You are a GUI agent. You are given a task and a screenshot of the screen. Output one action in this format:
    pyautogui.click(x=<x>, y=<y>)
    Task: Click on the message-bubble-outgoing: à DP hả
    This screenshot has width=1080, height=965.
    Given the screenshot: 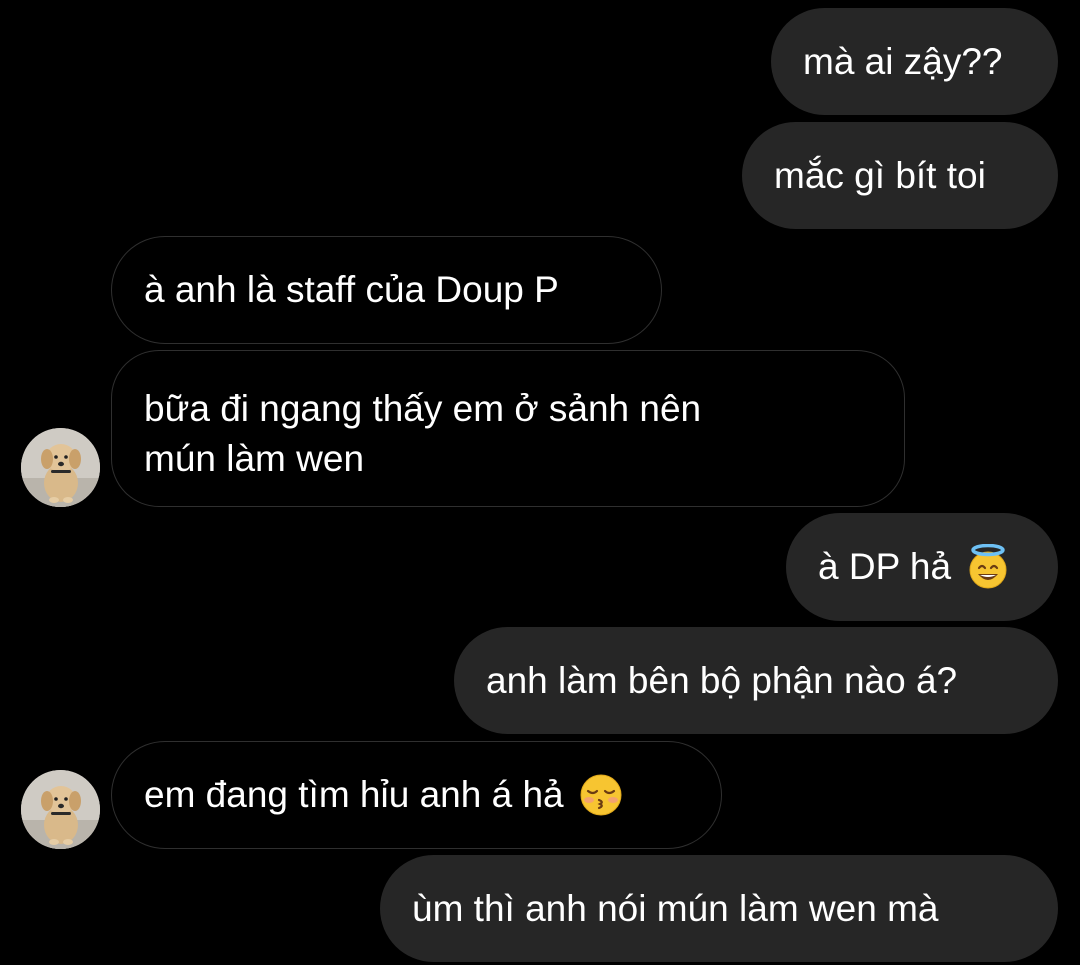 What is the action you would take?
    pyautogui.click(x=922, y=567)
    